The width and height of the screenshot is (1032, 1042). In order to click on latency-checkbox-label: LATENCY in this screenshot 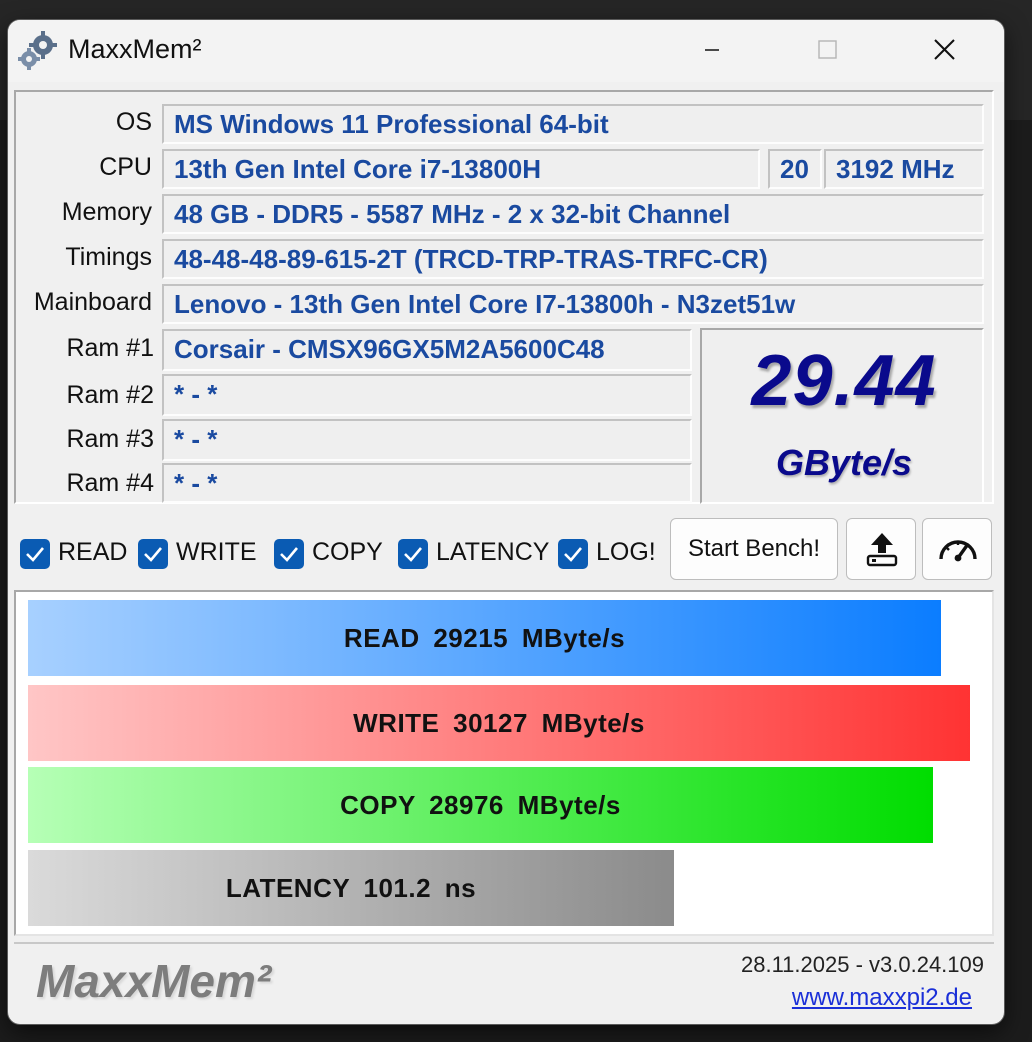, I will do `click(493, 552)`.